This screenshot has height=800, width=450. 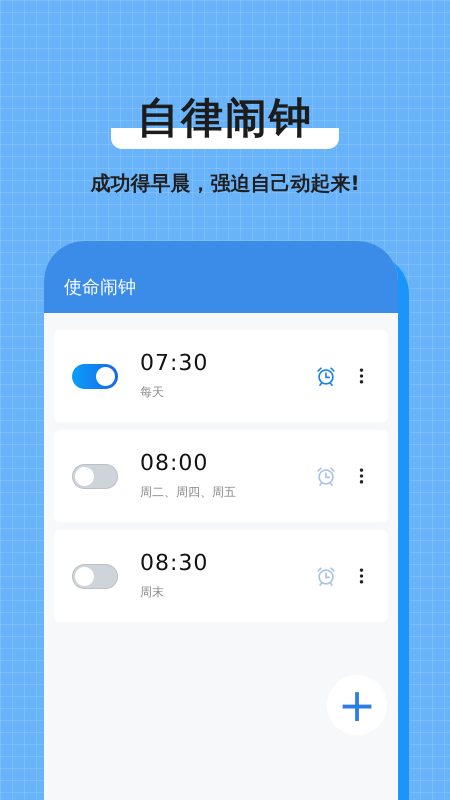 What do you see at coordinates (227, 392) in the screenshot?
I see `repeat-days: 每天` at bounding box center [227, 392].